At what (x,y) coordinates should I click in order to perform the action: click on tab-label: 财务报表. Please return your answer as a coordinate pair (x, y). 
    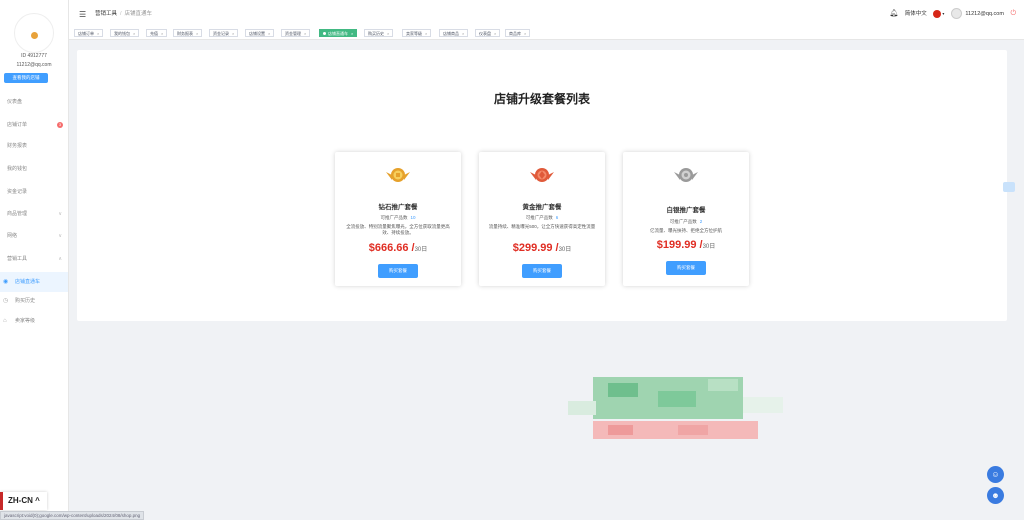
    Looking at the image, I should click on (185, 33).